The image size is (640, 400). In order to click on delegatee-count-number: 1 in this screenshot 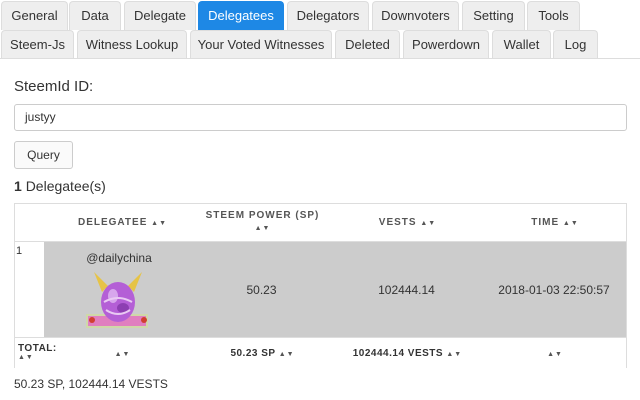, I will do `click(18, 186)`.